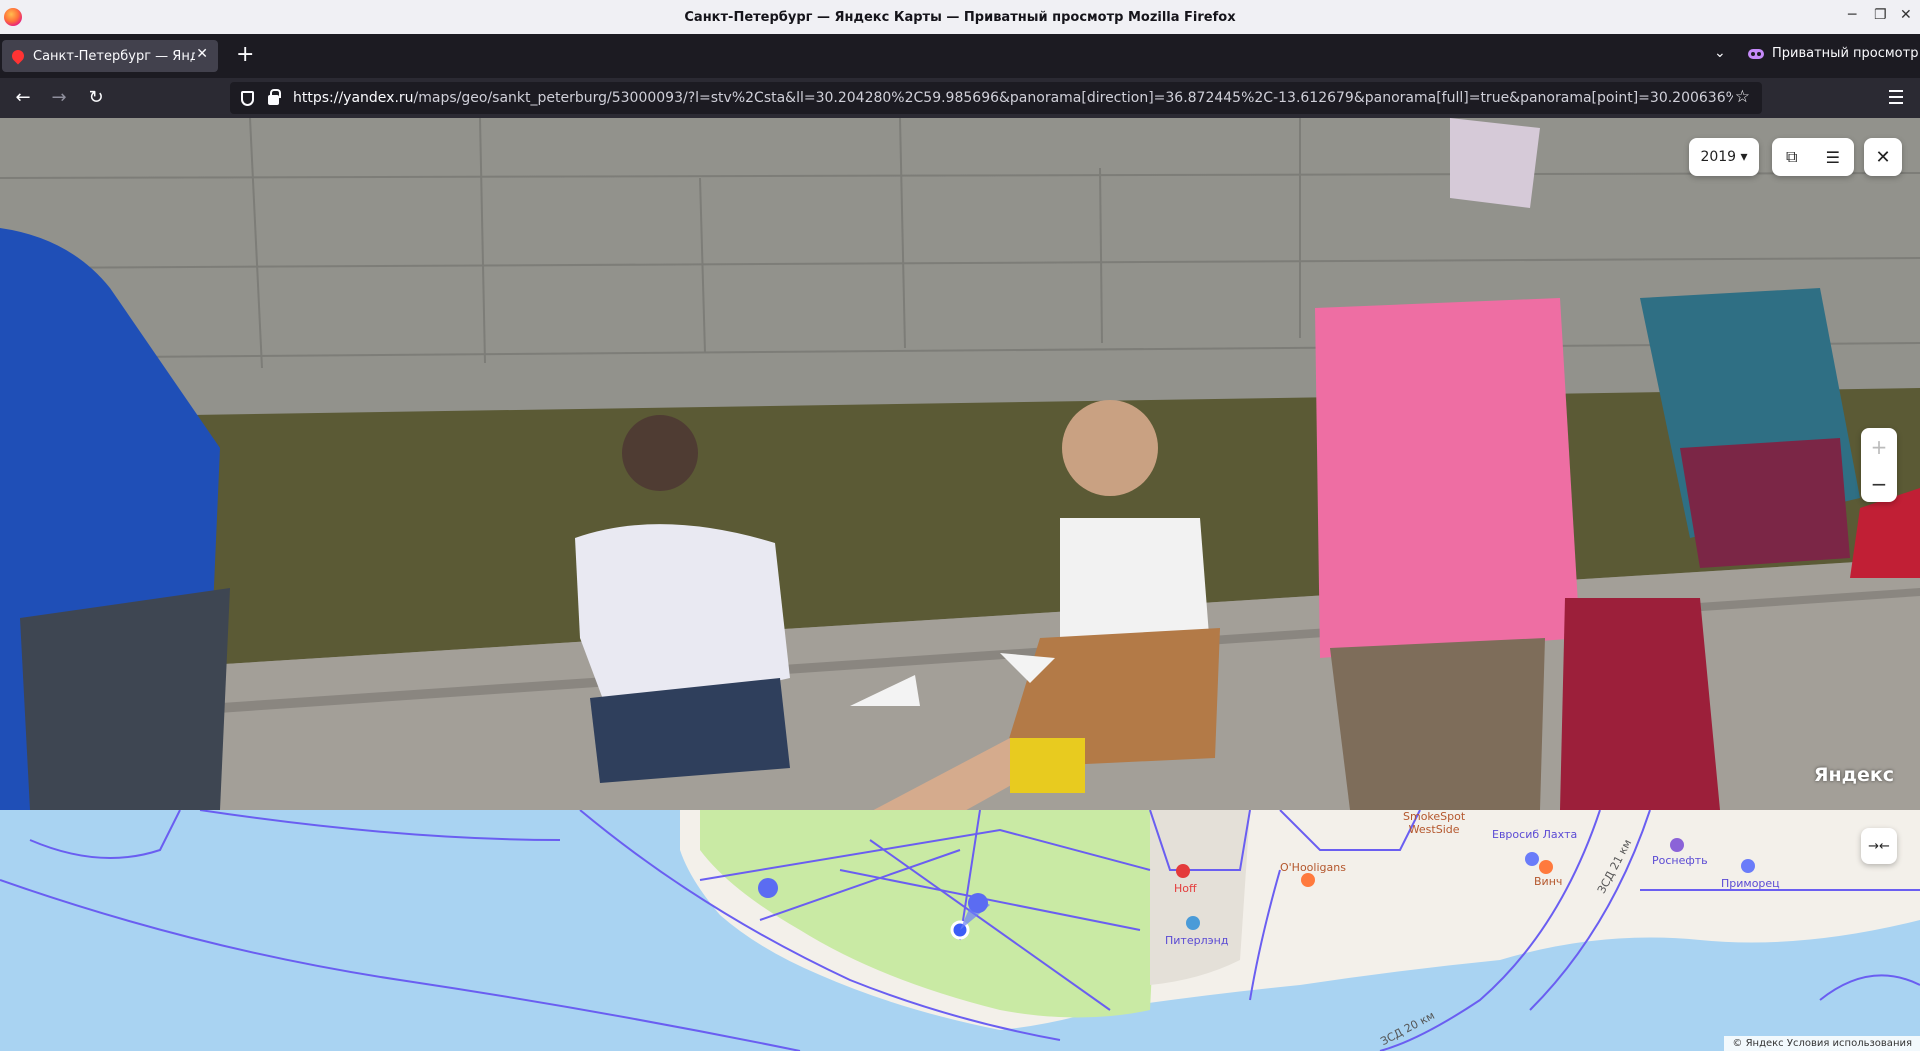  Describe the element at coordinates (1822, 1043) in the screenshot. I see `map-copyright: © Яндекс Условия использования` at that location.